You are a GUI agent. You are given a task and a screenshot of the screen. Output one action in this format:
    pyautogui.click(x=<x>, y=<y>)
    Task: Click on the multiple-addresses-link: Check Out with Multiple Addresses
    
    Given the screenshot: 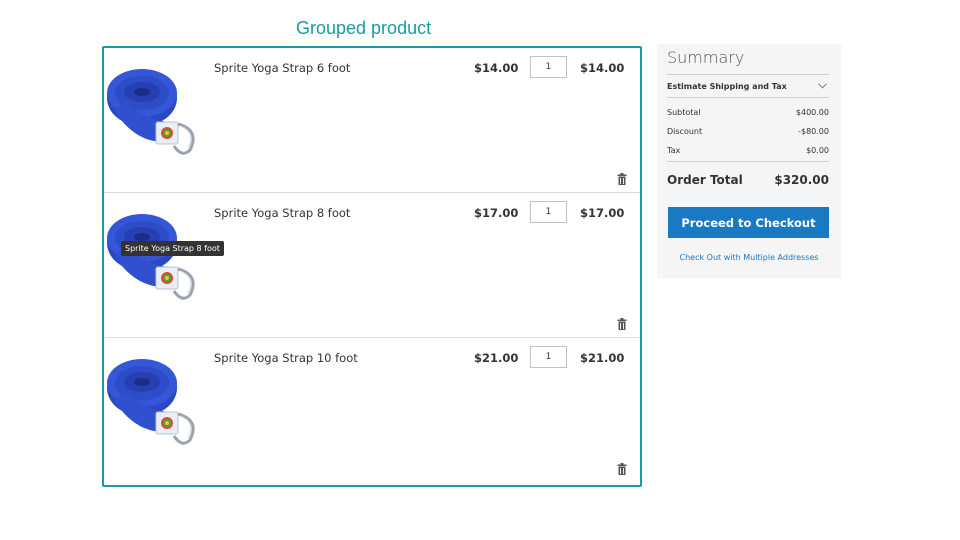 What is the action you would take?
    pyautogui.click(x=749, y=257)
    